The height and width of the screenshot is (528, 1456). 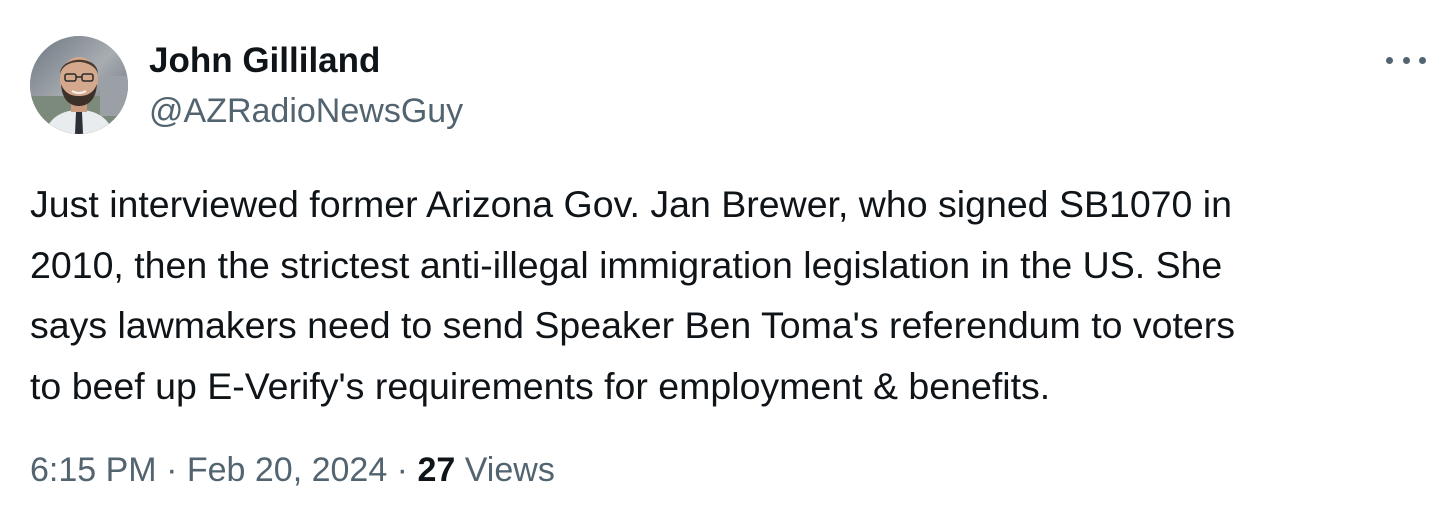 What do you see at coordinates (264, 61) in the screenshot?
I see `author-name: John Gilliland` at bounding box center [264, 61].